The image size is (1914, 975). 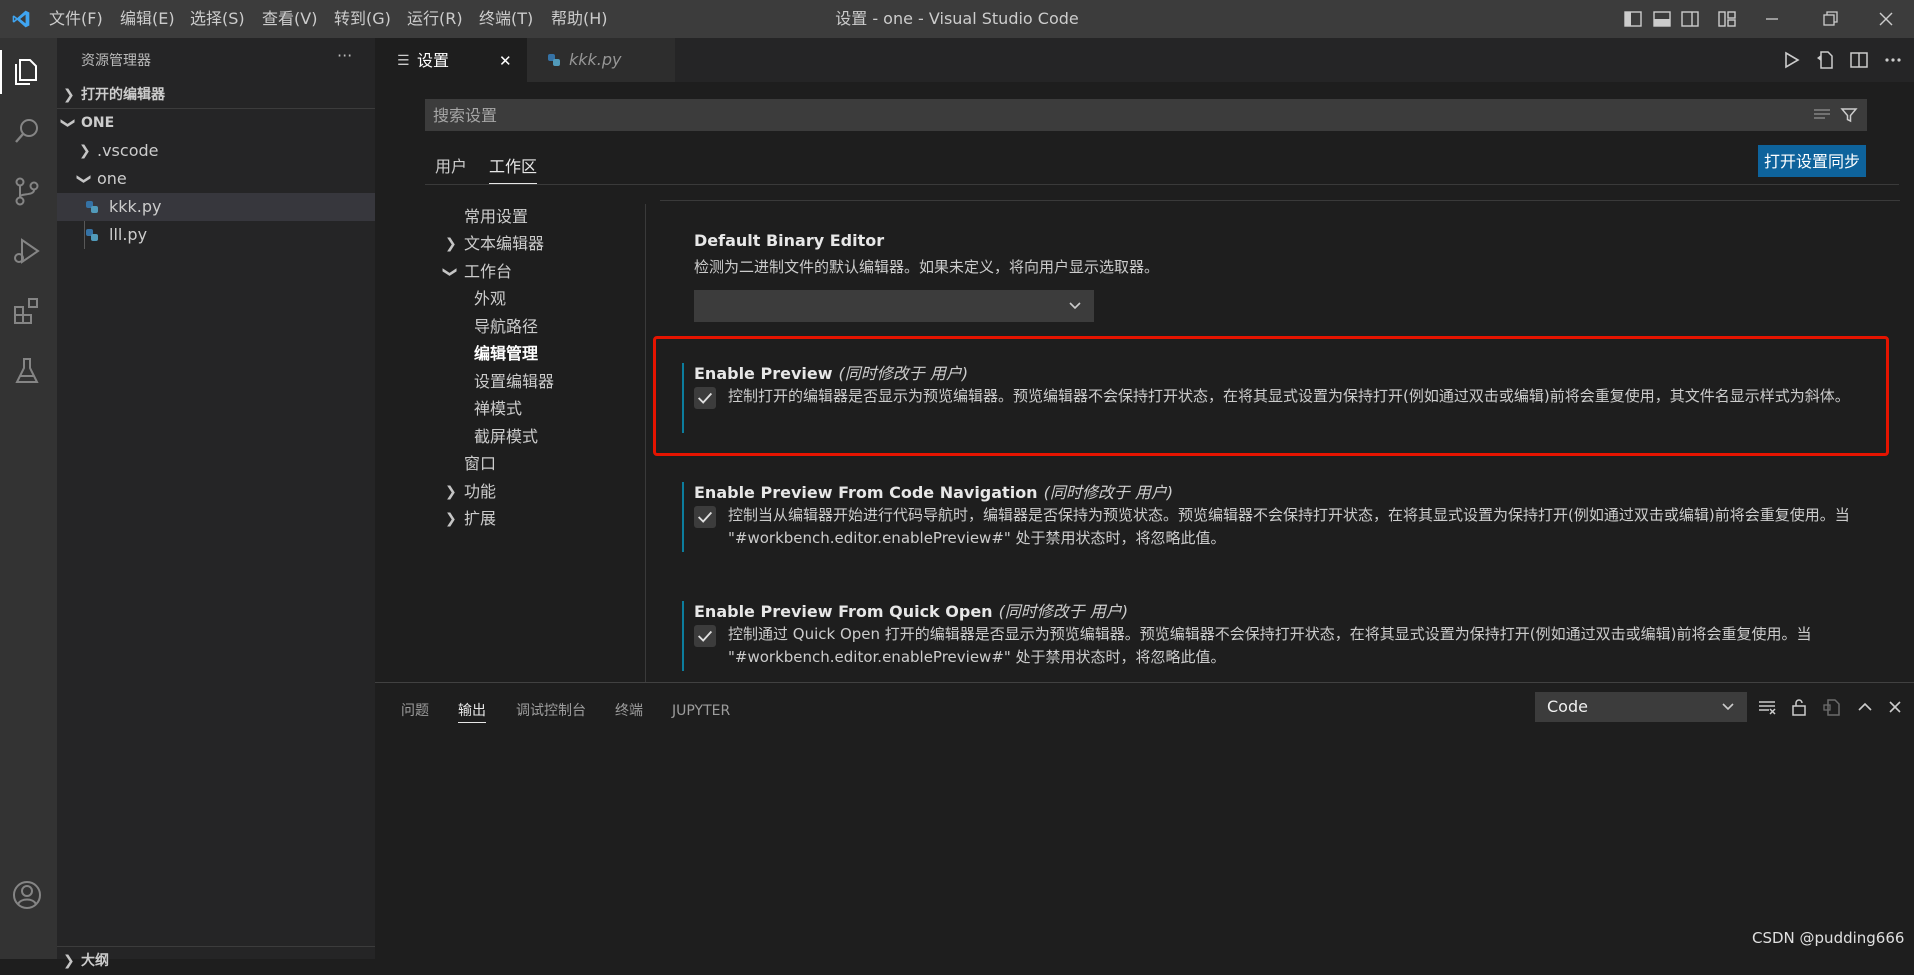 What do you see at coordinates (116, 61) in the screenshot?
I see `sidebar-title: 资源管理器` at bounding box center [116, 61].